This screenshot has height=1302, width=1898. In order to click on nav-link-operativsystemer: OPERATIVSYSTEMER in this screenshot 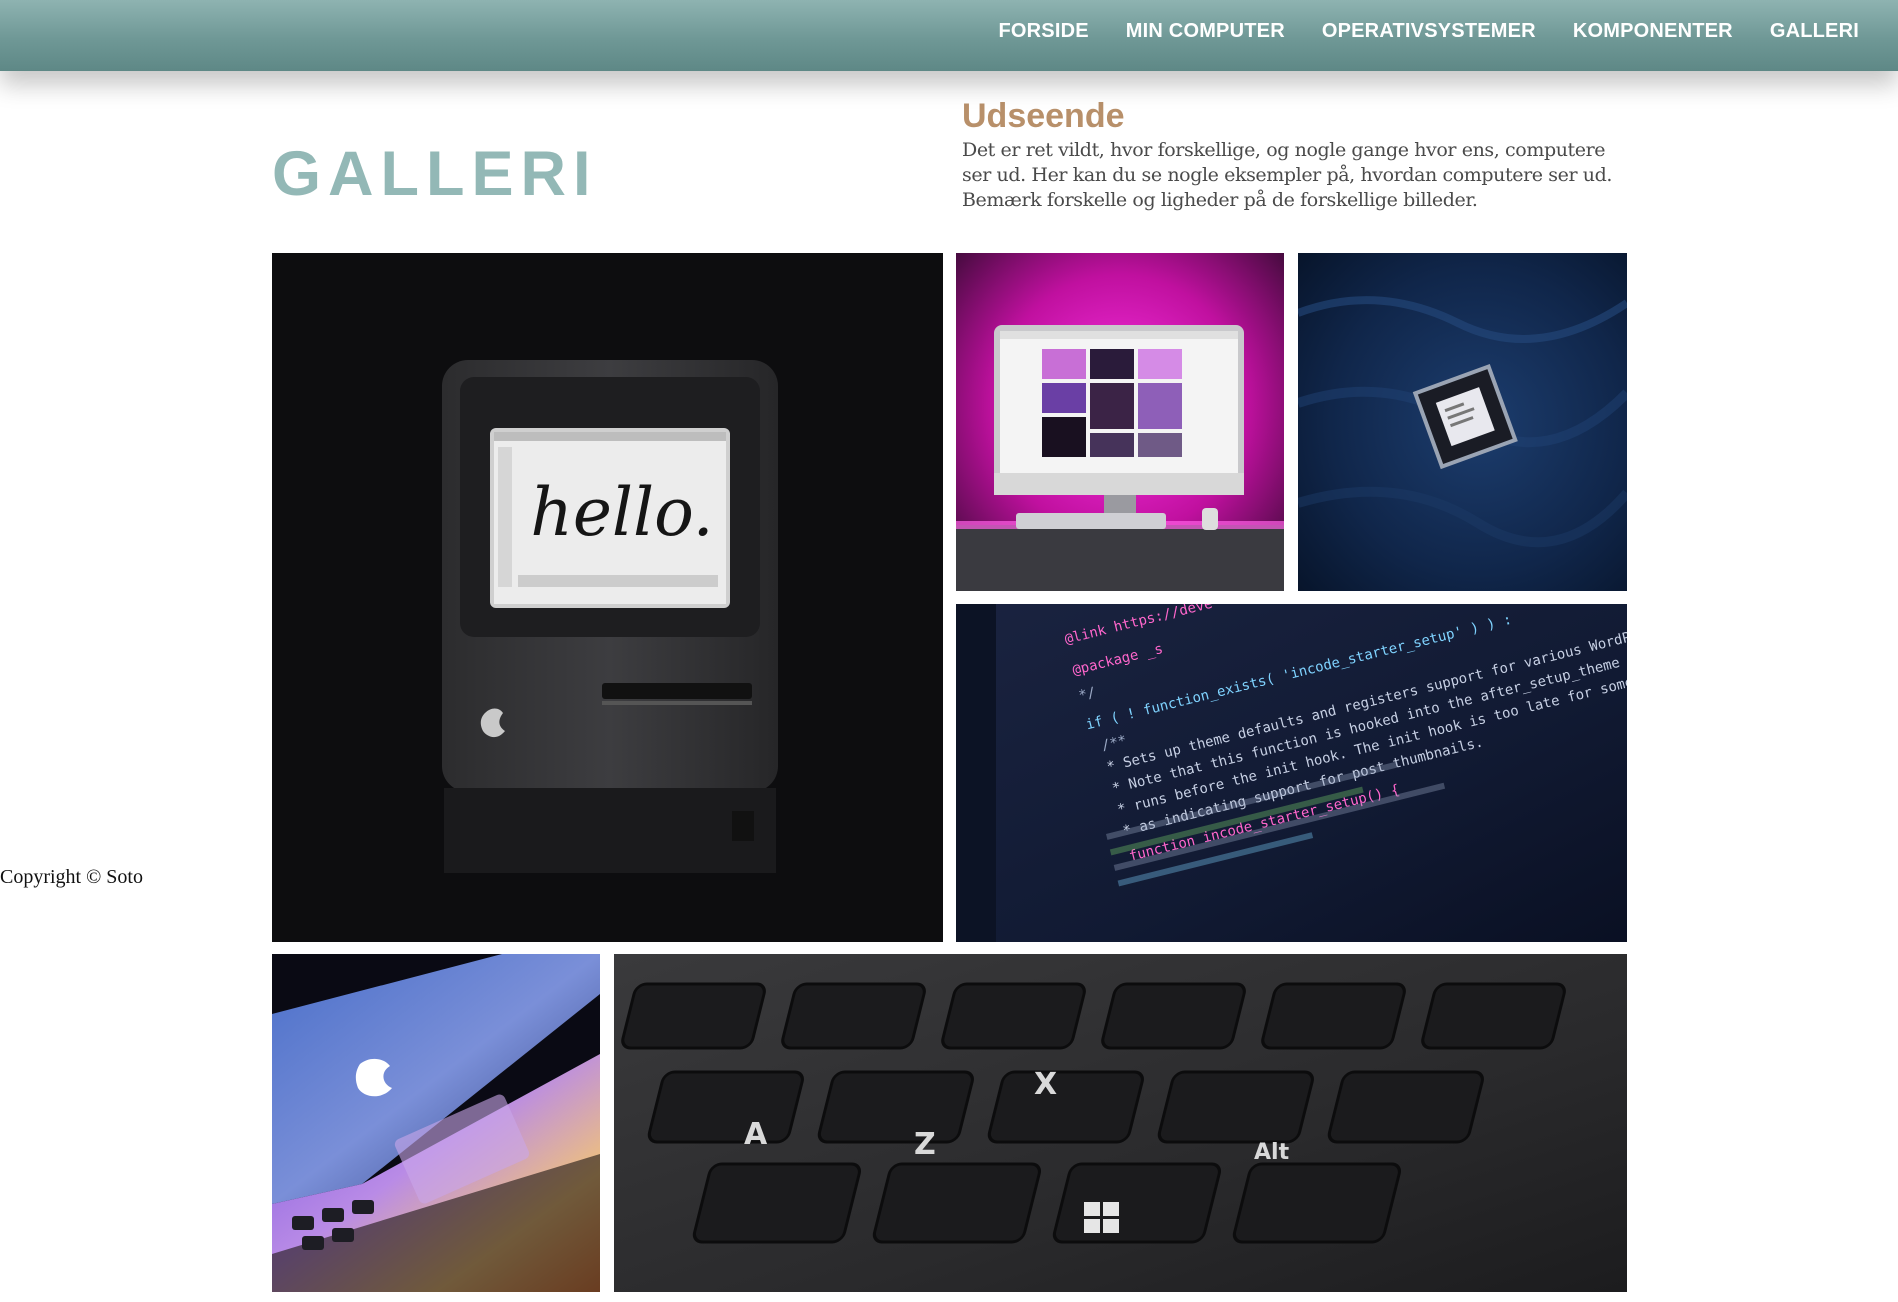, I will do `click(1429, 31)`.